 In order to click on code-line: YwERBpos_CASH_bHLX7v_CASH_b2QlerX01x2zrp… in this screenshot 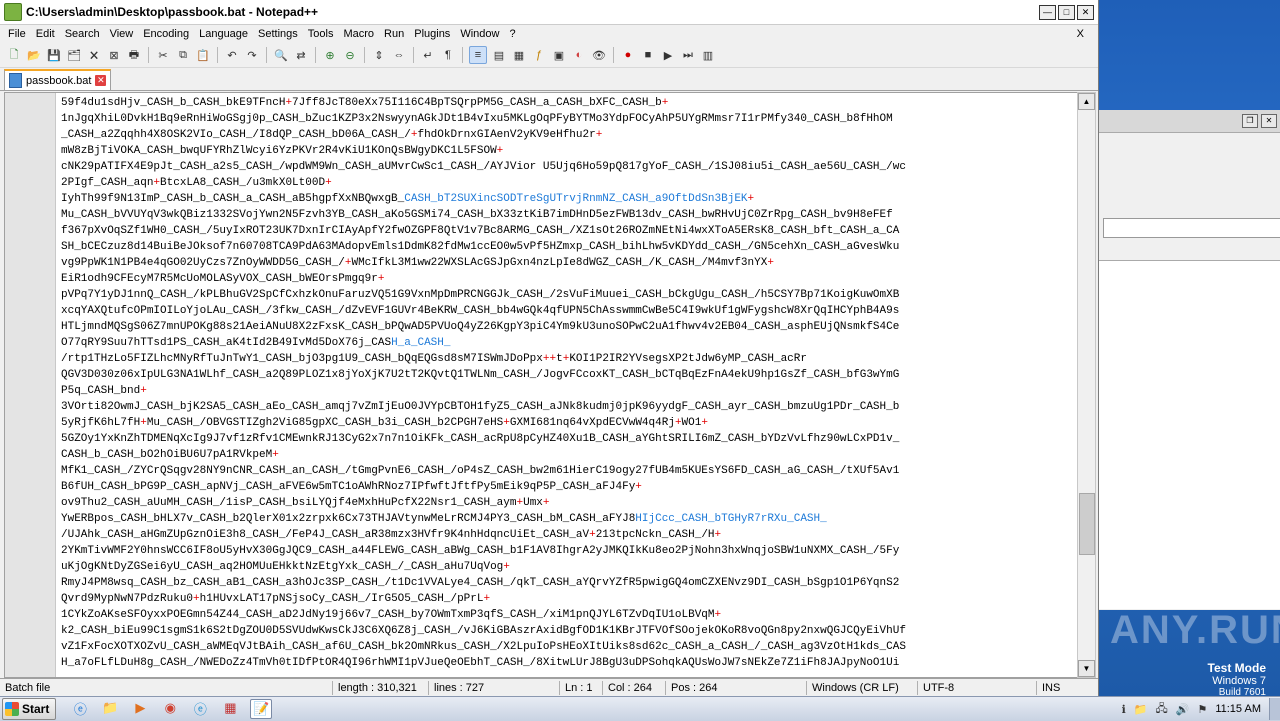, I will do `click(569, 519)`.